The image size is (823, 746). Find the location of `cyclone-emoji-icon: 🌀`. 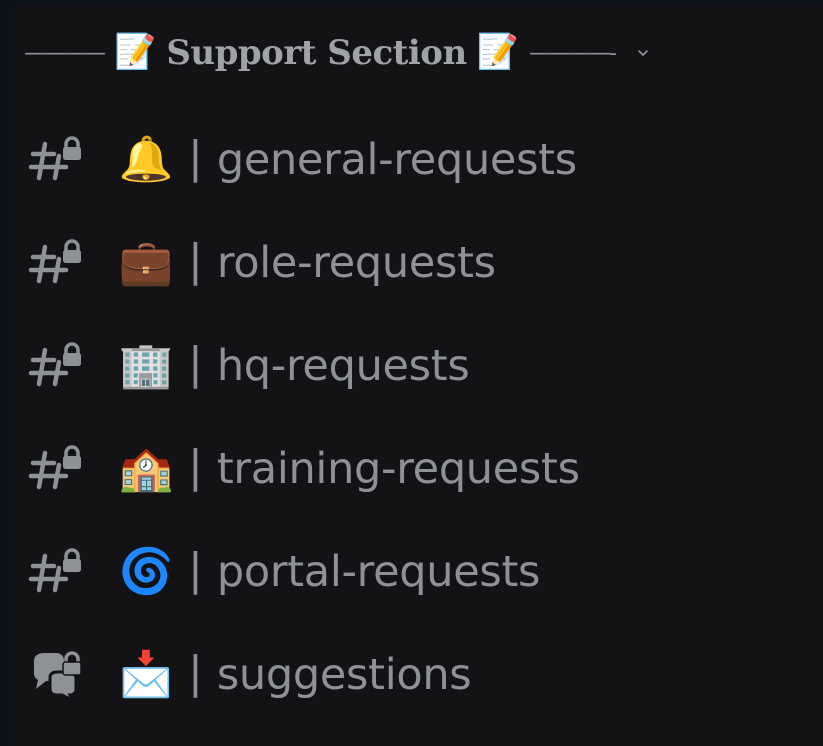

cyclone-emoji-icon: 🌀 is located at coordinates (146, 571).